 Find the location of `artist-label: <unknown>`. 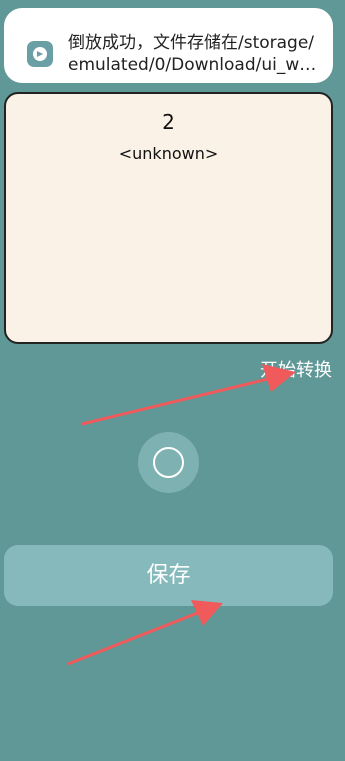

artist-label: <unknown> is located at coordinates (168, 153).